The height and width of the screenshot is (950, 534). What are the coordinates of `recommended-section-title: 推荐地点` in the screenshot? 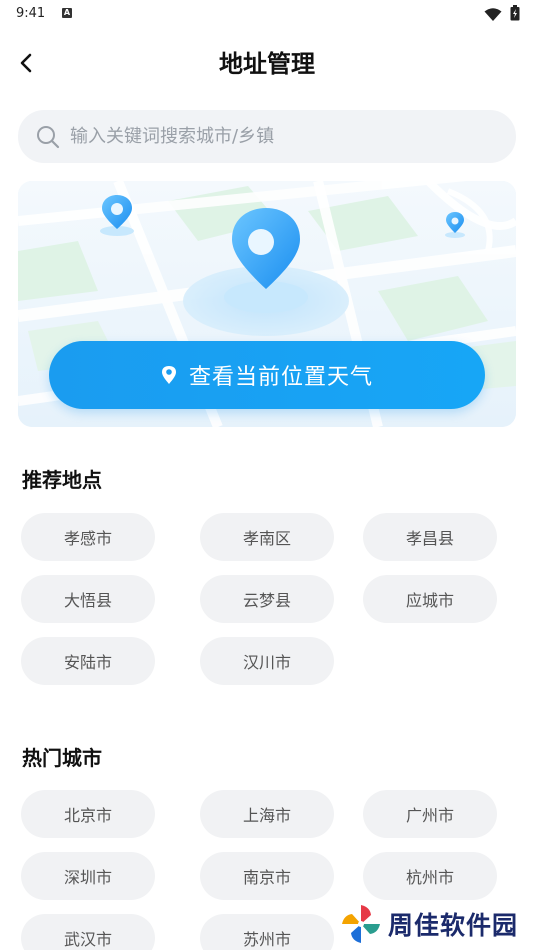 It's located at (62, 480).